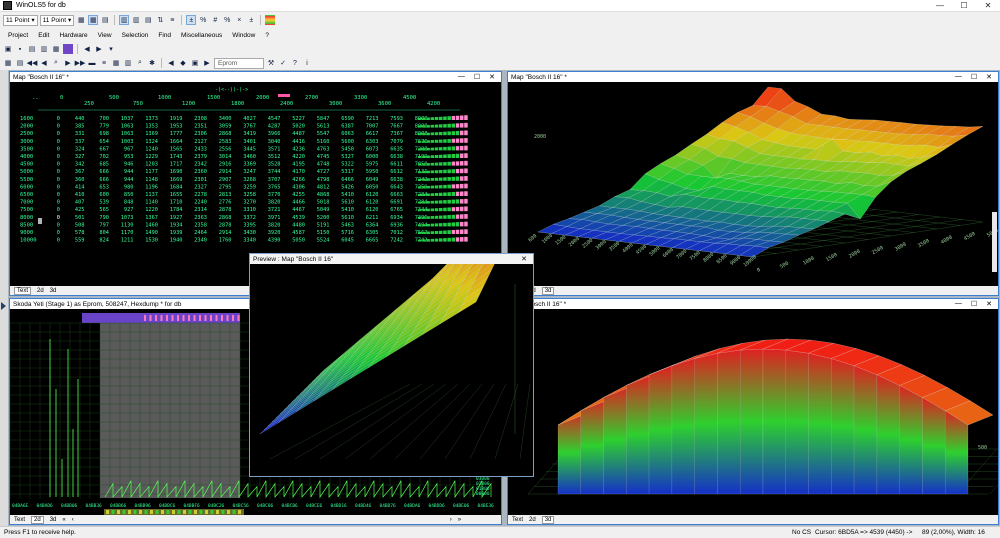 The image size is (1000, 538). Describe the element at coordinates (105, 20) in the screenshot. I see `bits-32-button: ▤` at that location.